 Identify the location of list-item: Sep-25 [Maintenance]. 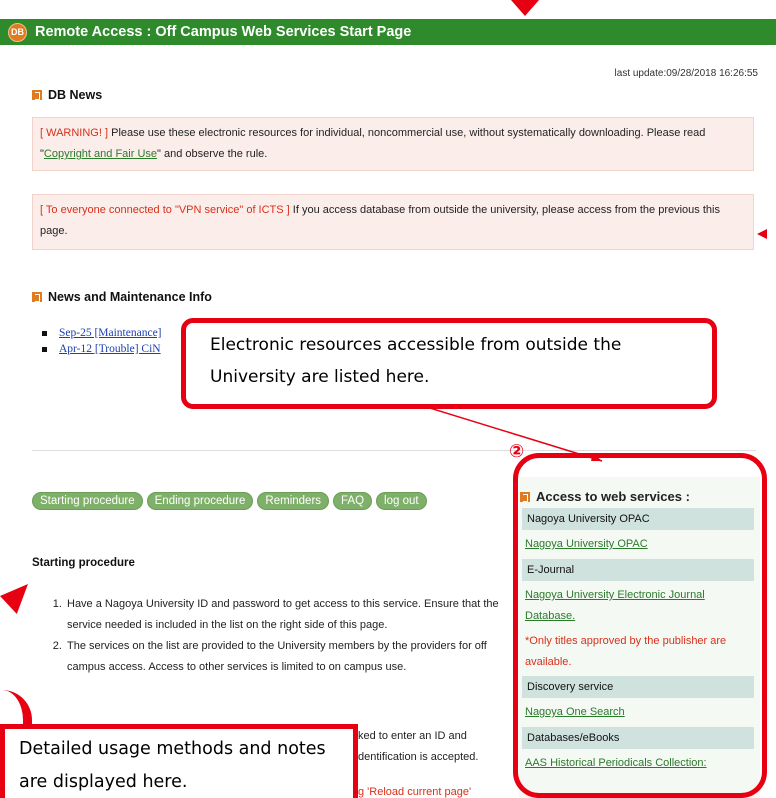
(102, 333).